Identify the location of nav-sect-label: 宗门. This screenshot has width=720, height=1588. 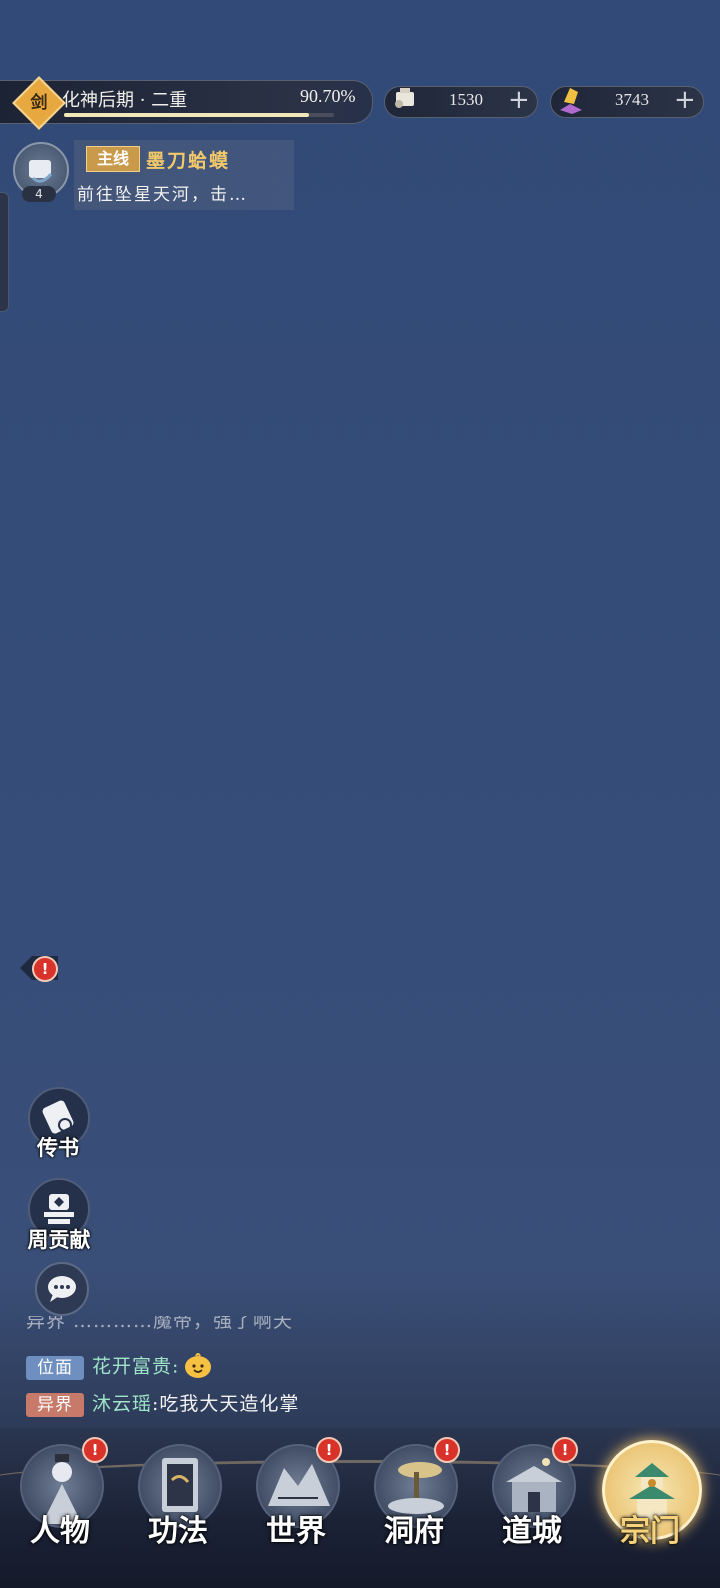
(650, 1531).